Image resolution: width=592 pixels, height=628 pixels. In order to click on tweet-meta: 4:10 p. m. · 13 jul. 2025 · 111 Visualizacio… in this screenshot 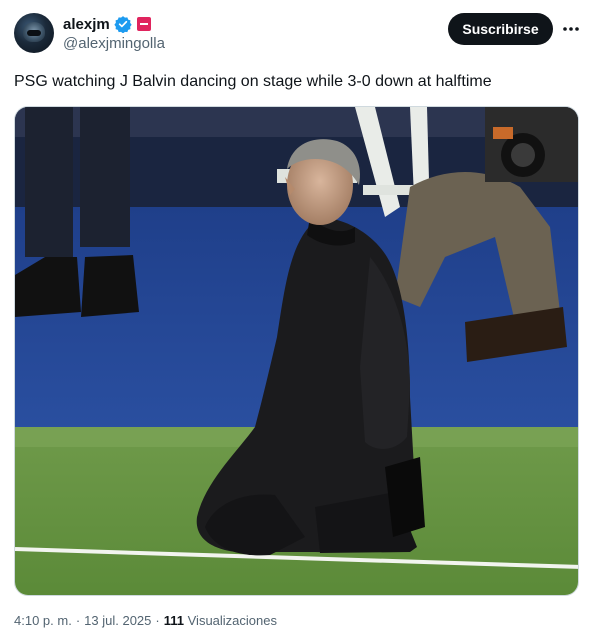, I will do `click(145, 620)`.